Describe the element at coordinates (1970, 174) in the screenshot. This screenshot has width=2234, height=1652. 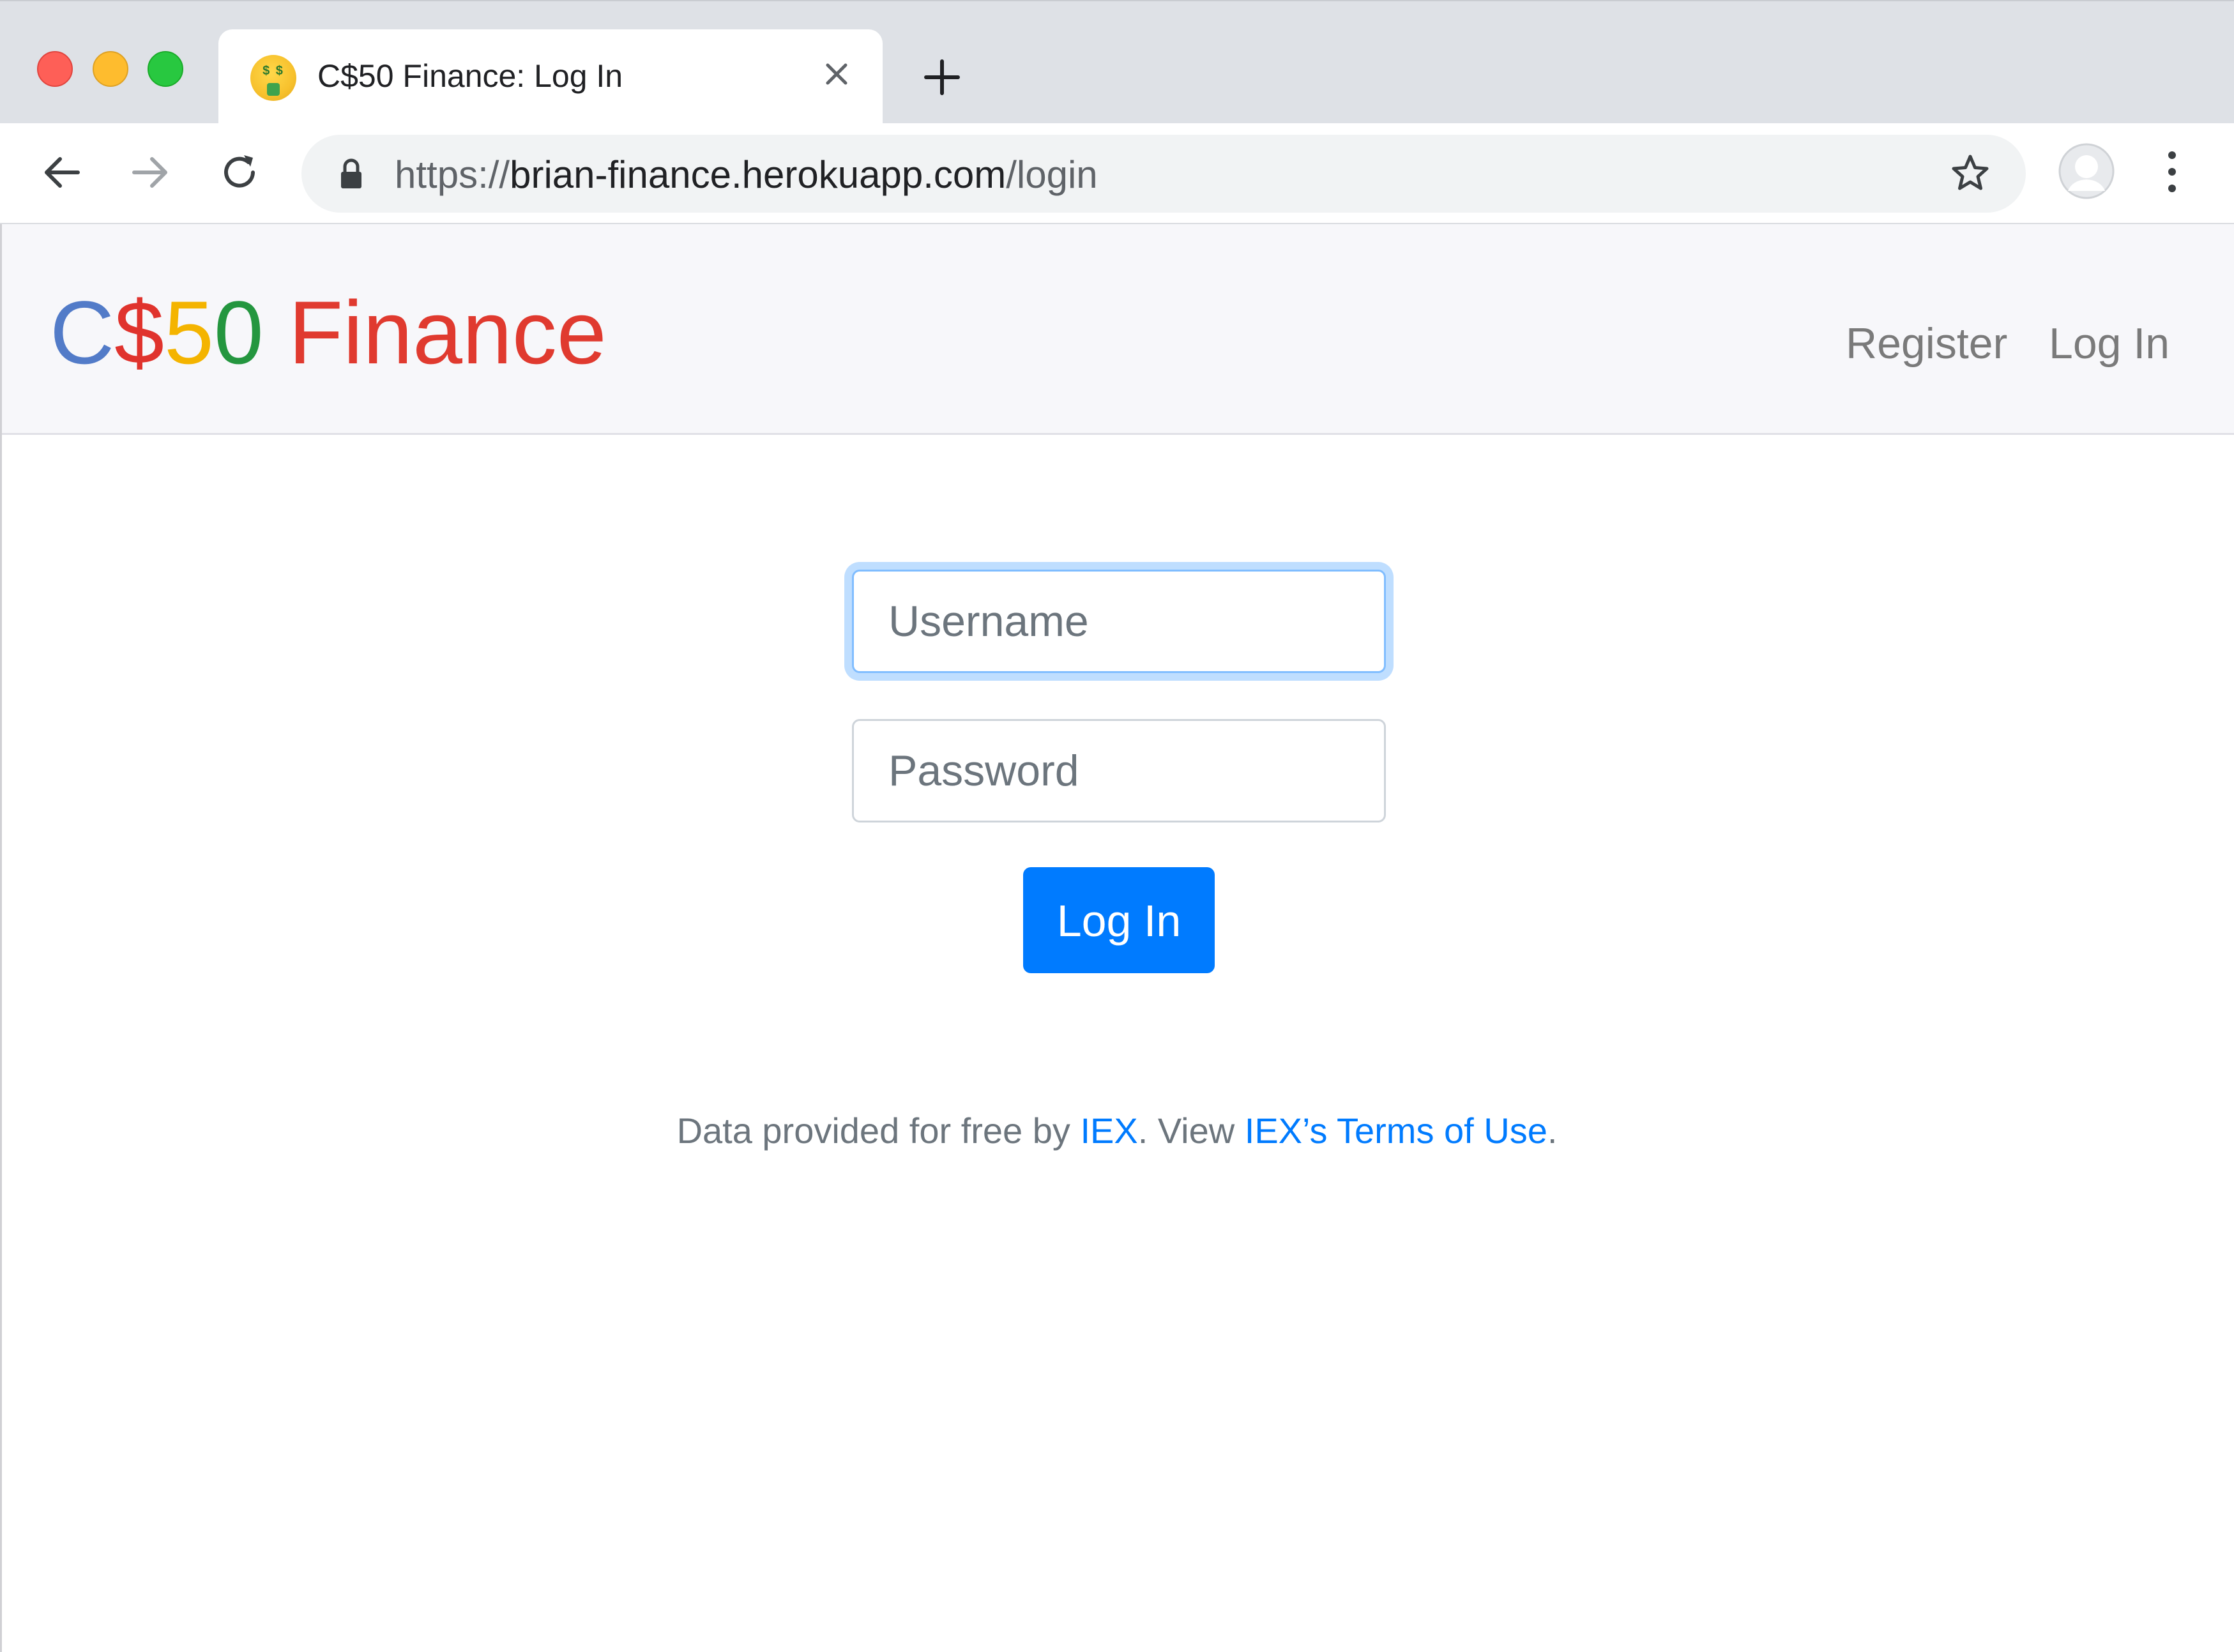
I see `bookmark-star-icon` at that location.